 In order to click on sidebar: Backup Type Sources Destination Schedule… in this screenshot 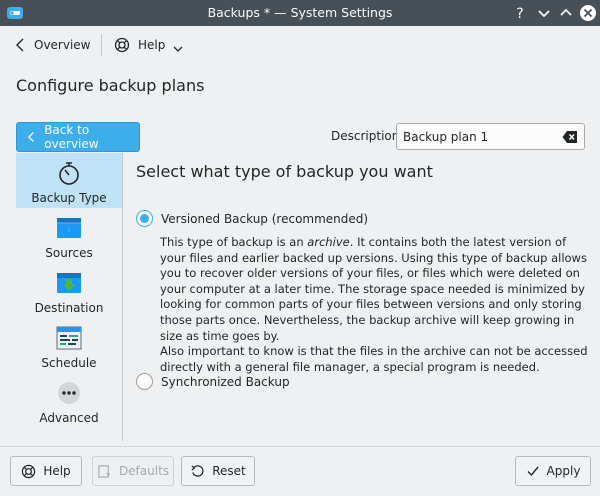, I will do `click(69, 297)`.